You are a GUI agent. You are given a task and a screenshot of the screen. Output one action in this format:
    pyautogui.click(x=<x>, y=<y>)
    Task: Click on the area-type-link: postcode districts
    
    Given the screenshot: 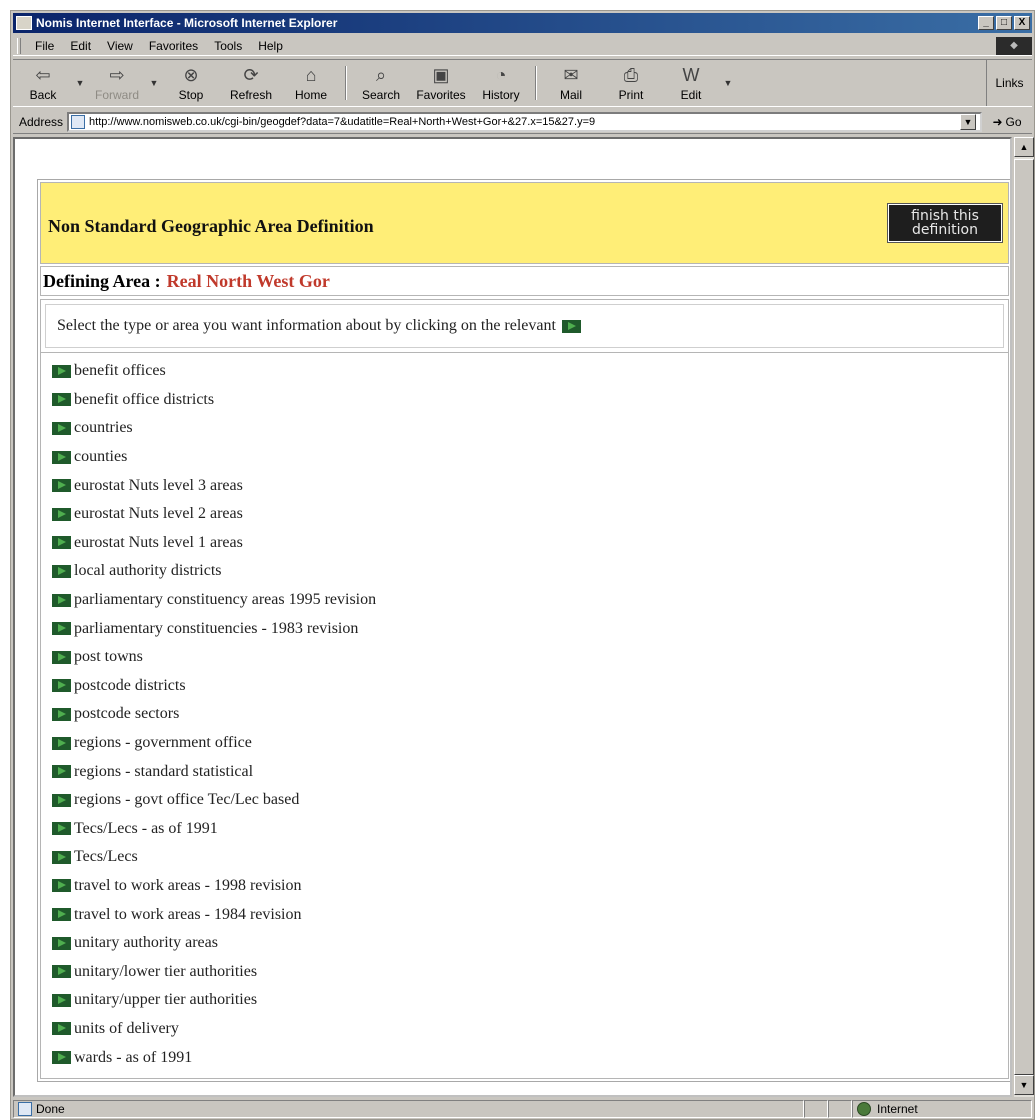 What is the action you would take?
    pyautogui.click(x=528, y=686)
    